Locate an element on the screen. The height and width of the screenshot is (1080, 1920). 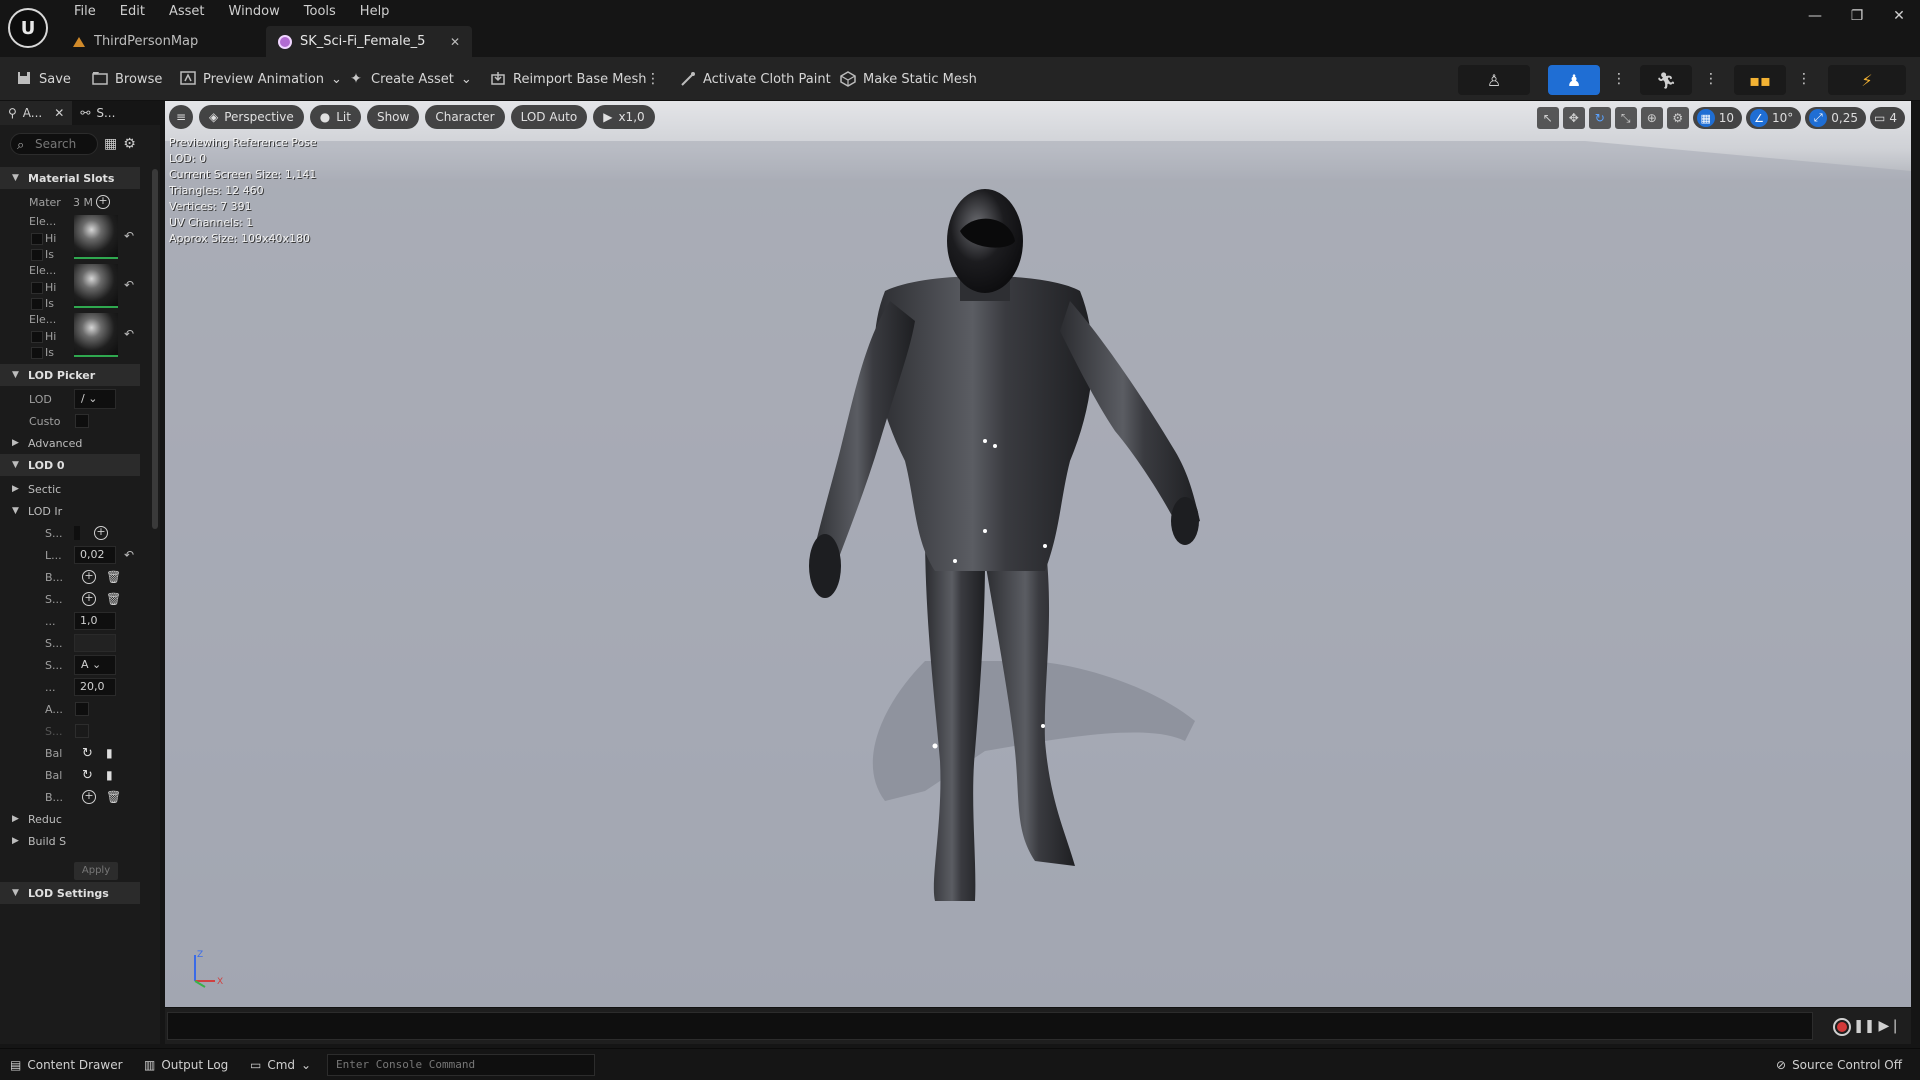
activate-cloth-paint-button: Activate Cloth Paint is located at coordinates (755, 79).